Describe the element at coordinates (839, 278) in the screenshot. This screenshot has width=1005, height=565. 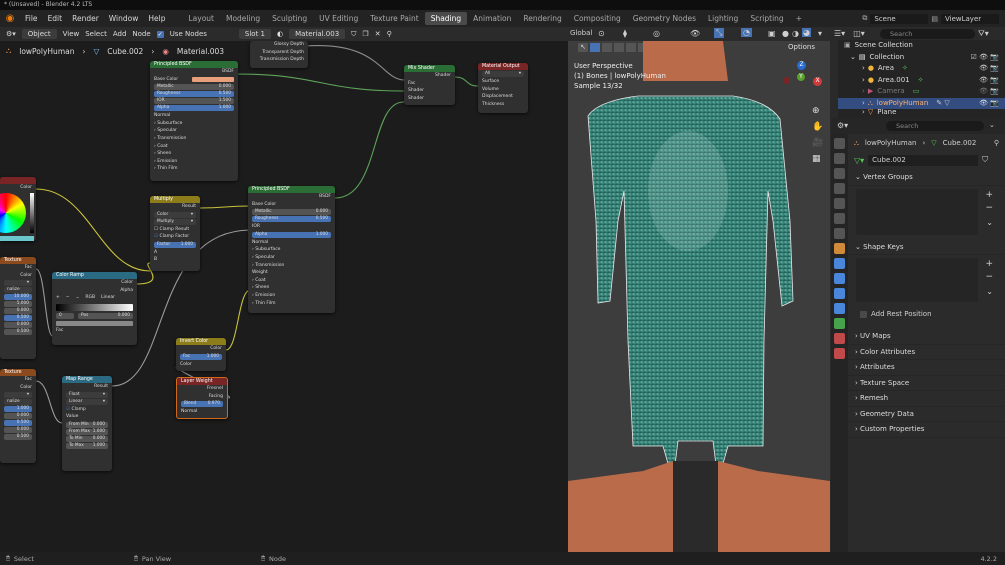
I see `particles-tab-icon` at that location.